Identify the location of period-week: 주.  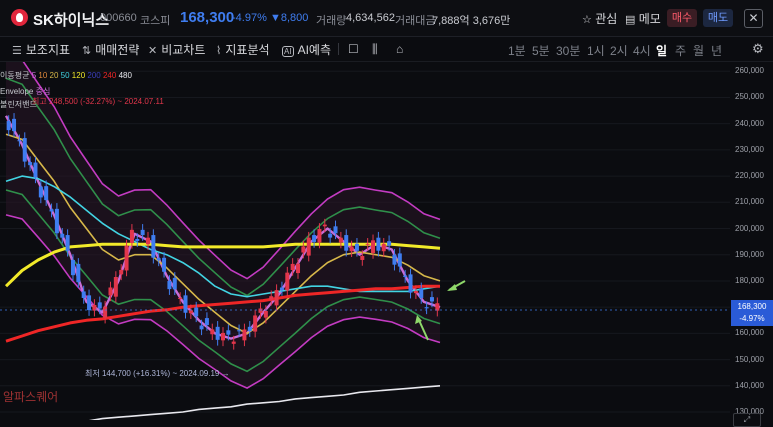
(680, 50).